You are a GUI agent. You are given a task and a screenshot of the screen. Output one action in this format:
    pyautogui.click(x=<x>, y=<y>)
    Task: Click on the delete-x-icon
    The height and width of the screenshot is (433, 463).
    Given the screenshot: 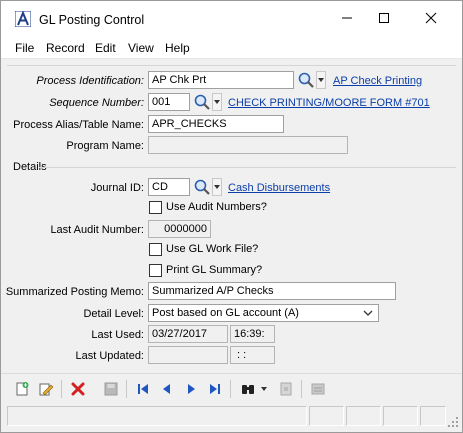 What is the action you would take?
    pyautogui.click(x=78, y=389)
    